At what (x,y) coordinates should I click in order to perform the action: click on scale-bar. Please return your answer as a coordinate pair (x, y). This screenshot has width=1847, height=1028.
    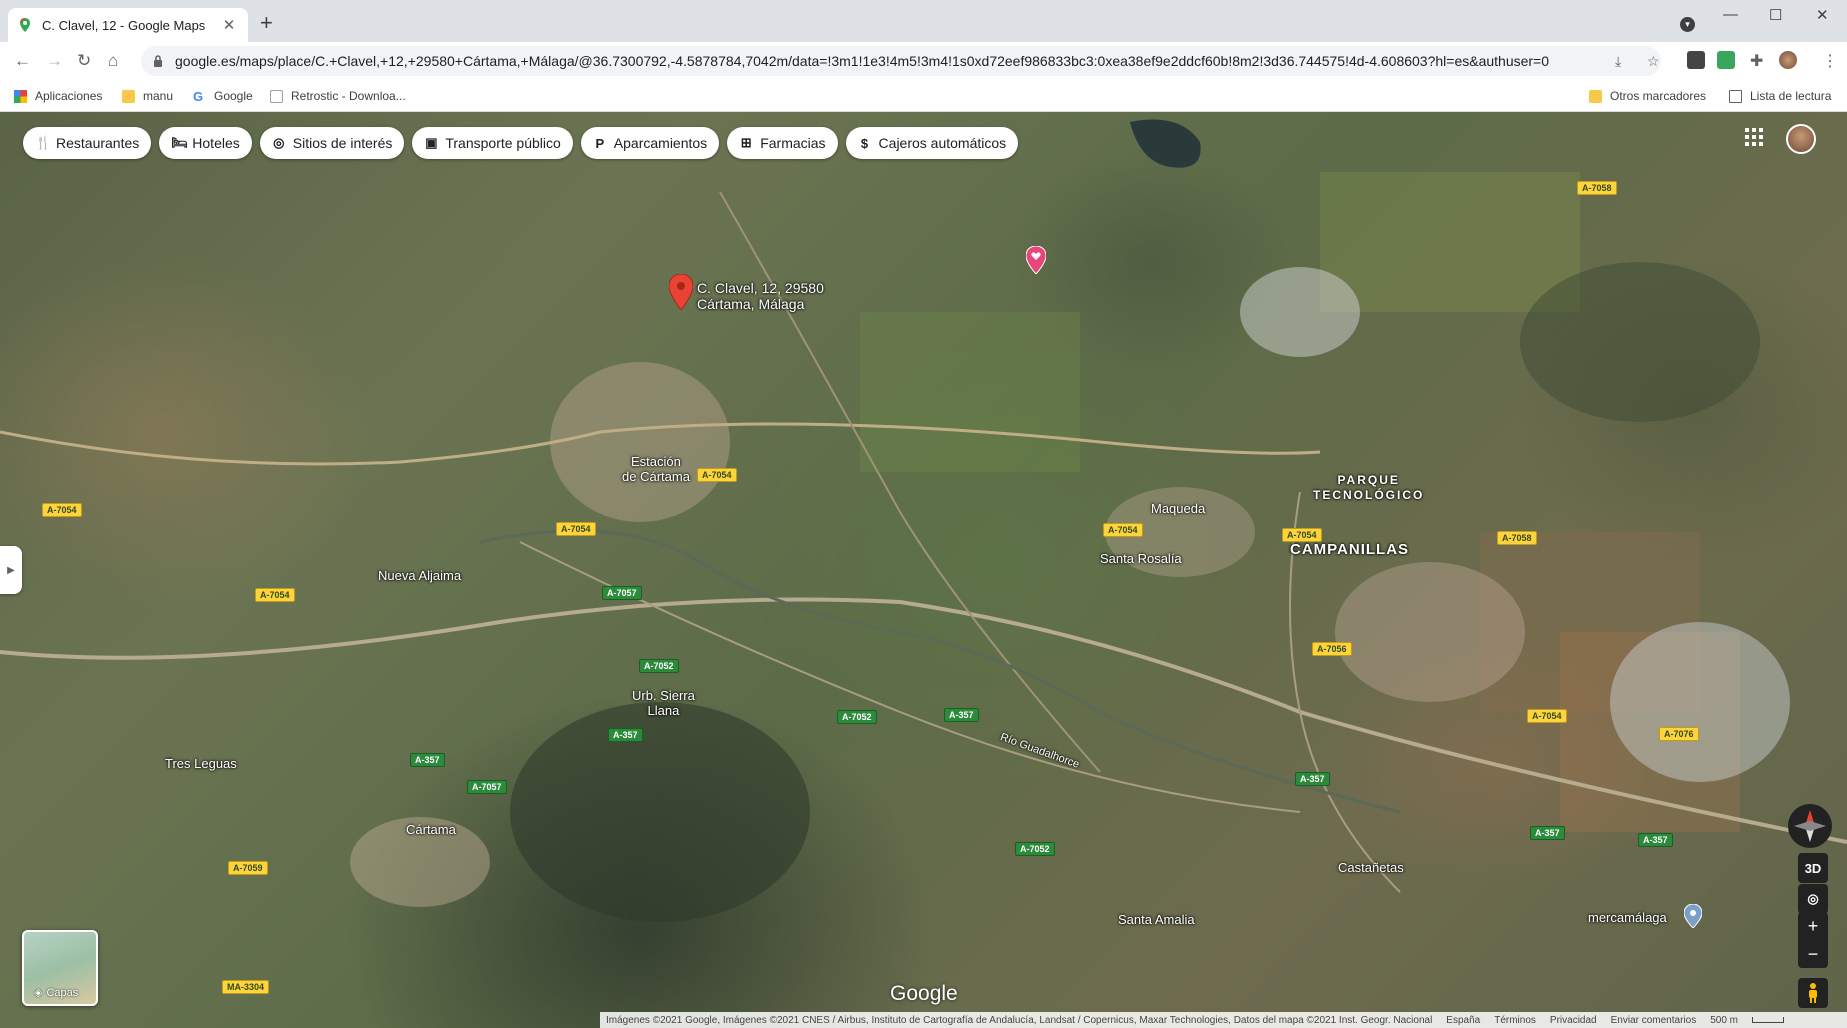
    Looking at the image, I should click on (1768, 1020).